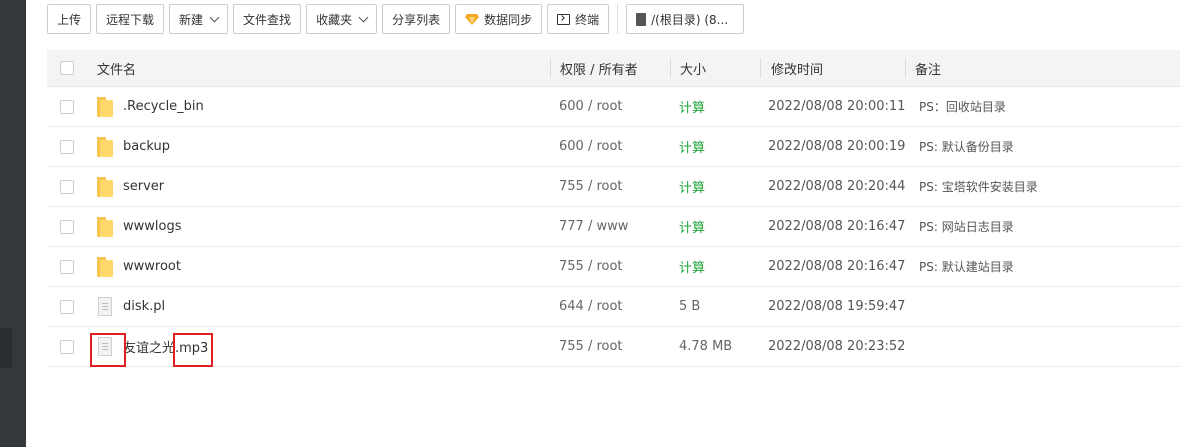 This screenshot has height=447, width=1180. What do you see at coordinates (152, 266) in the screenshot?
I see `file-name: wwwroot` at bounding box center [152, 266].